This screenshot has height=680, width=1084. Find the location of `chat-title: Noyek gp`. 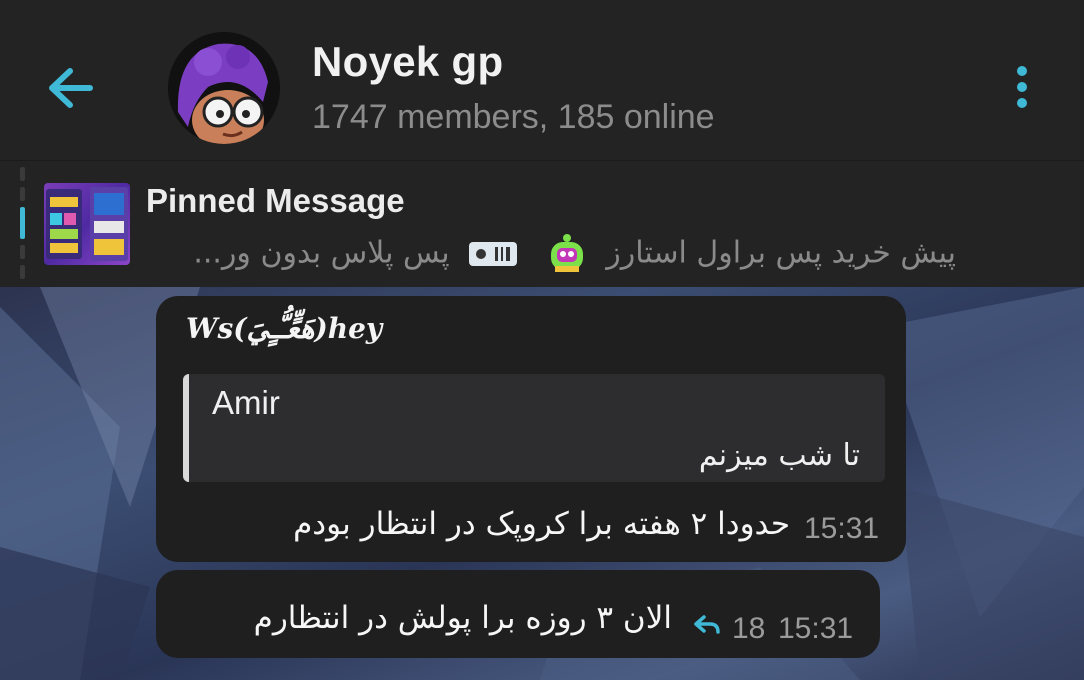

chat-title: Noyek gp is located at coordinates (407, 62).